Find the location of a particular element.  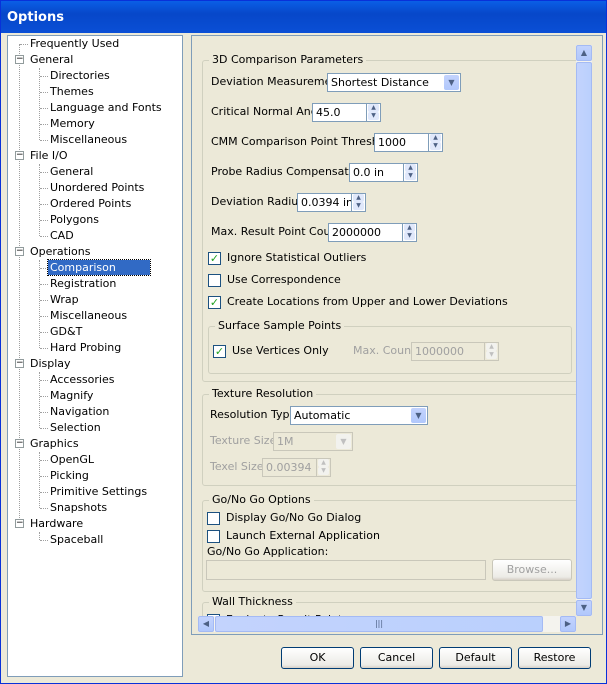

tree-item-gdt: GD&T is located at coordinates (66, 331).